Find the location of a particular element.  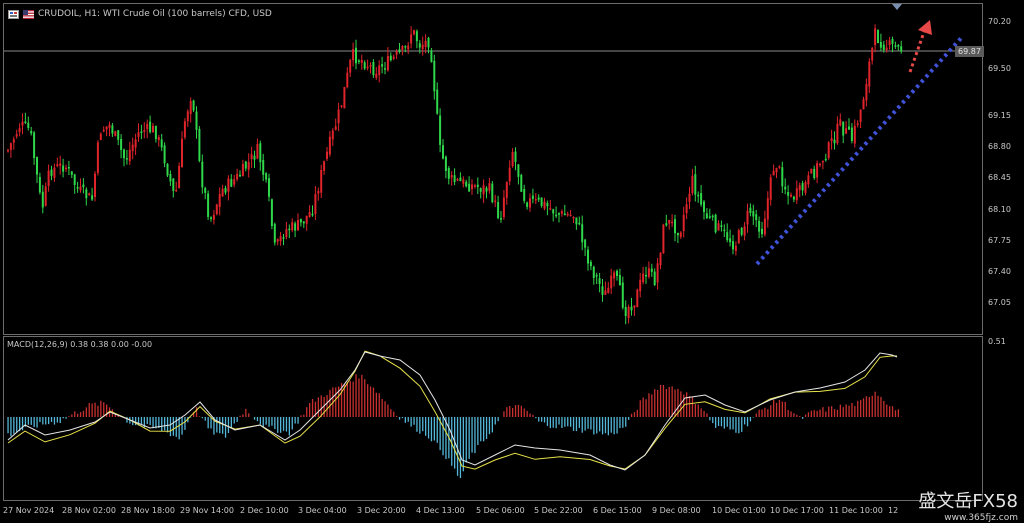

symbol-menu-icon is located at coordinates (13, 14).